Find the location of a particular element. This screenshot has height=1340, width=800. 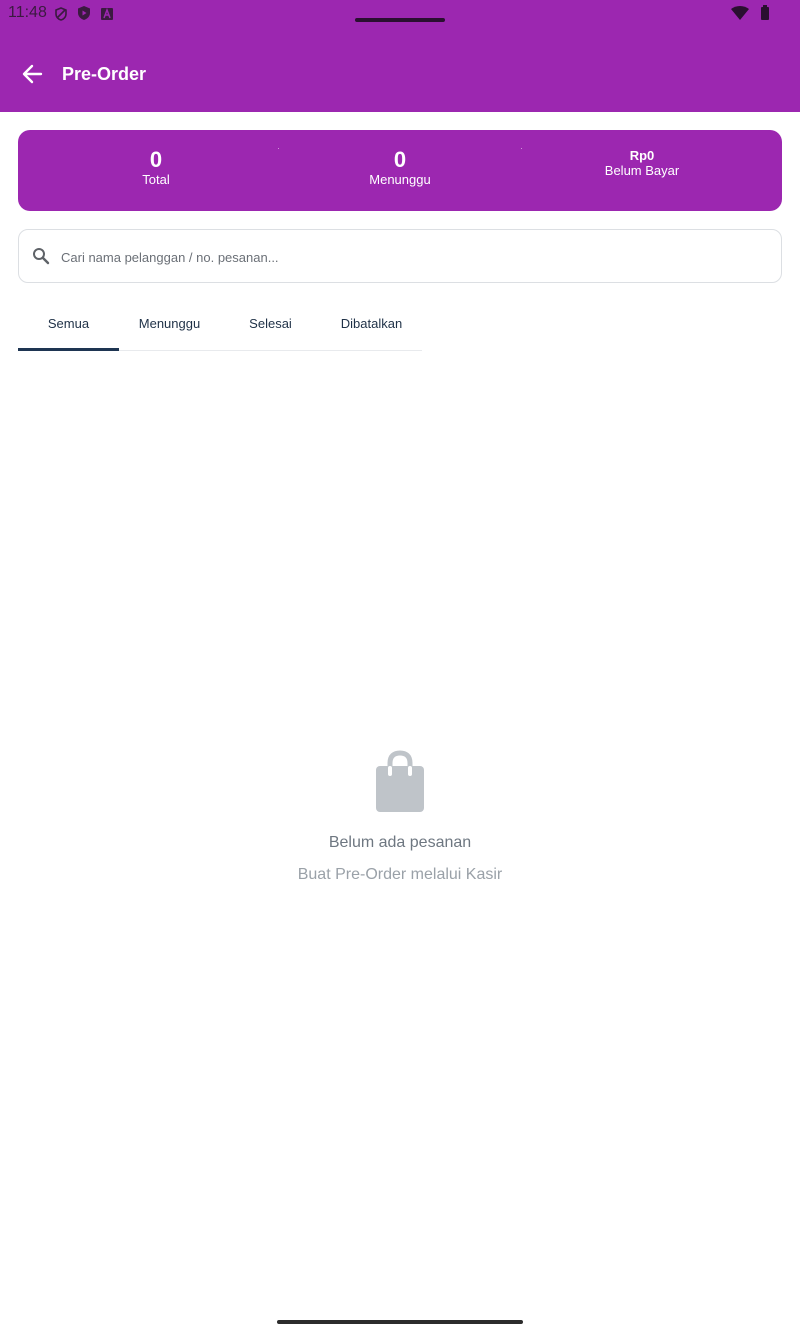

stat-total: 0 Total is located at coordinates (156, 170).